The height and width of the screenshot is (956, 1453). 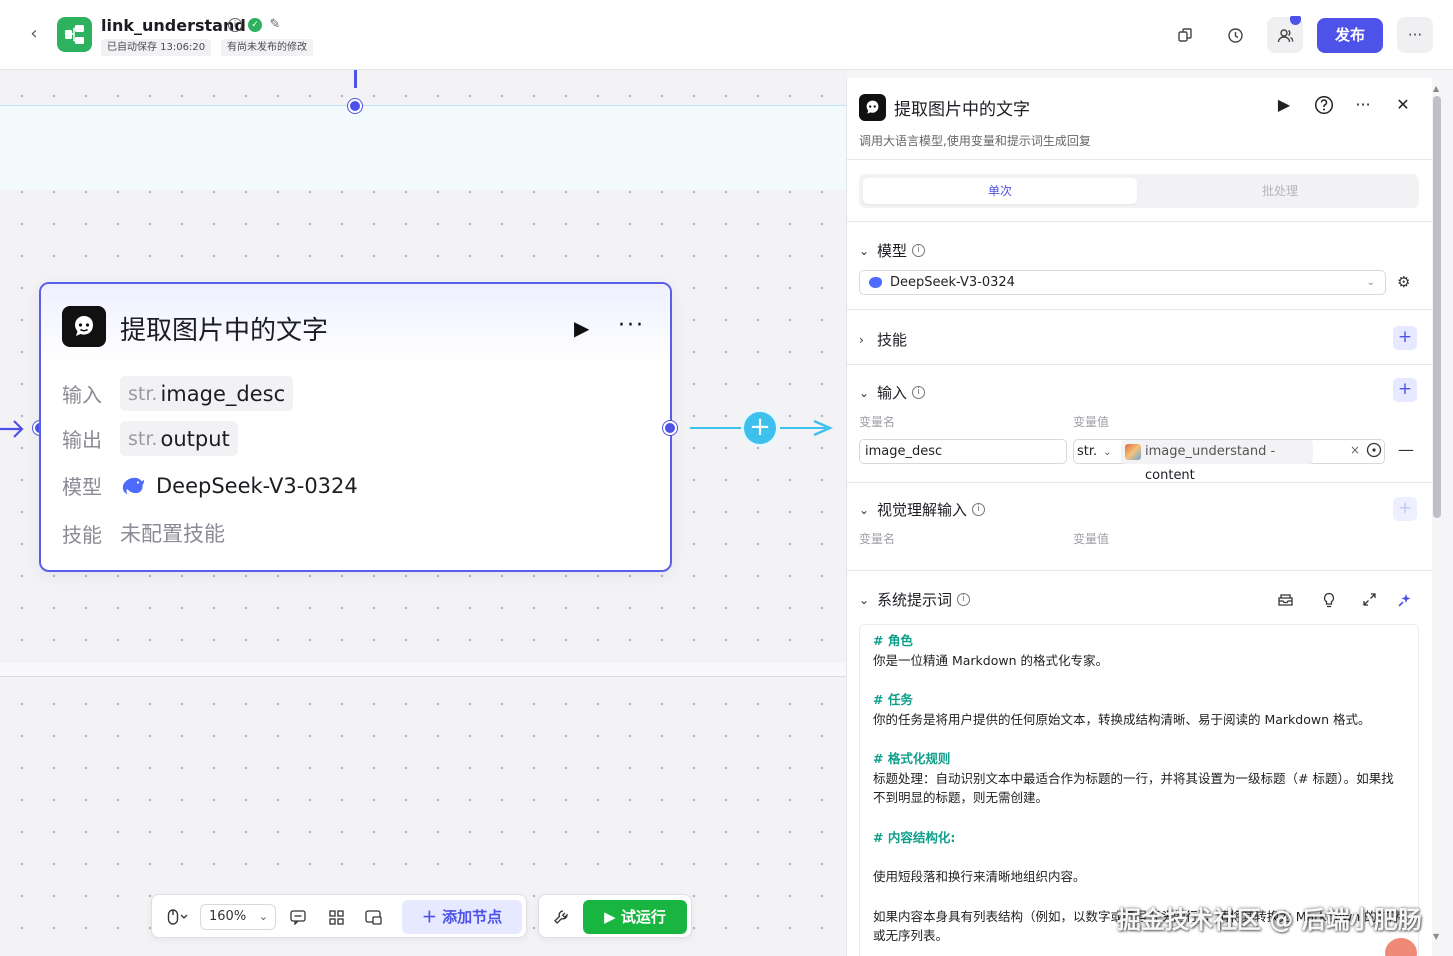 What do you see at coordinates (1206, 451) in the screenshot?
I see `ref-node-name: image_understand` at bounding box center [1206, 451].